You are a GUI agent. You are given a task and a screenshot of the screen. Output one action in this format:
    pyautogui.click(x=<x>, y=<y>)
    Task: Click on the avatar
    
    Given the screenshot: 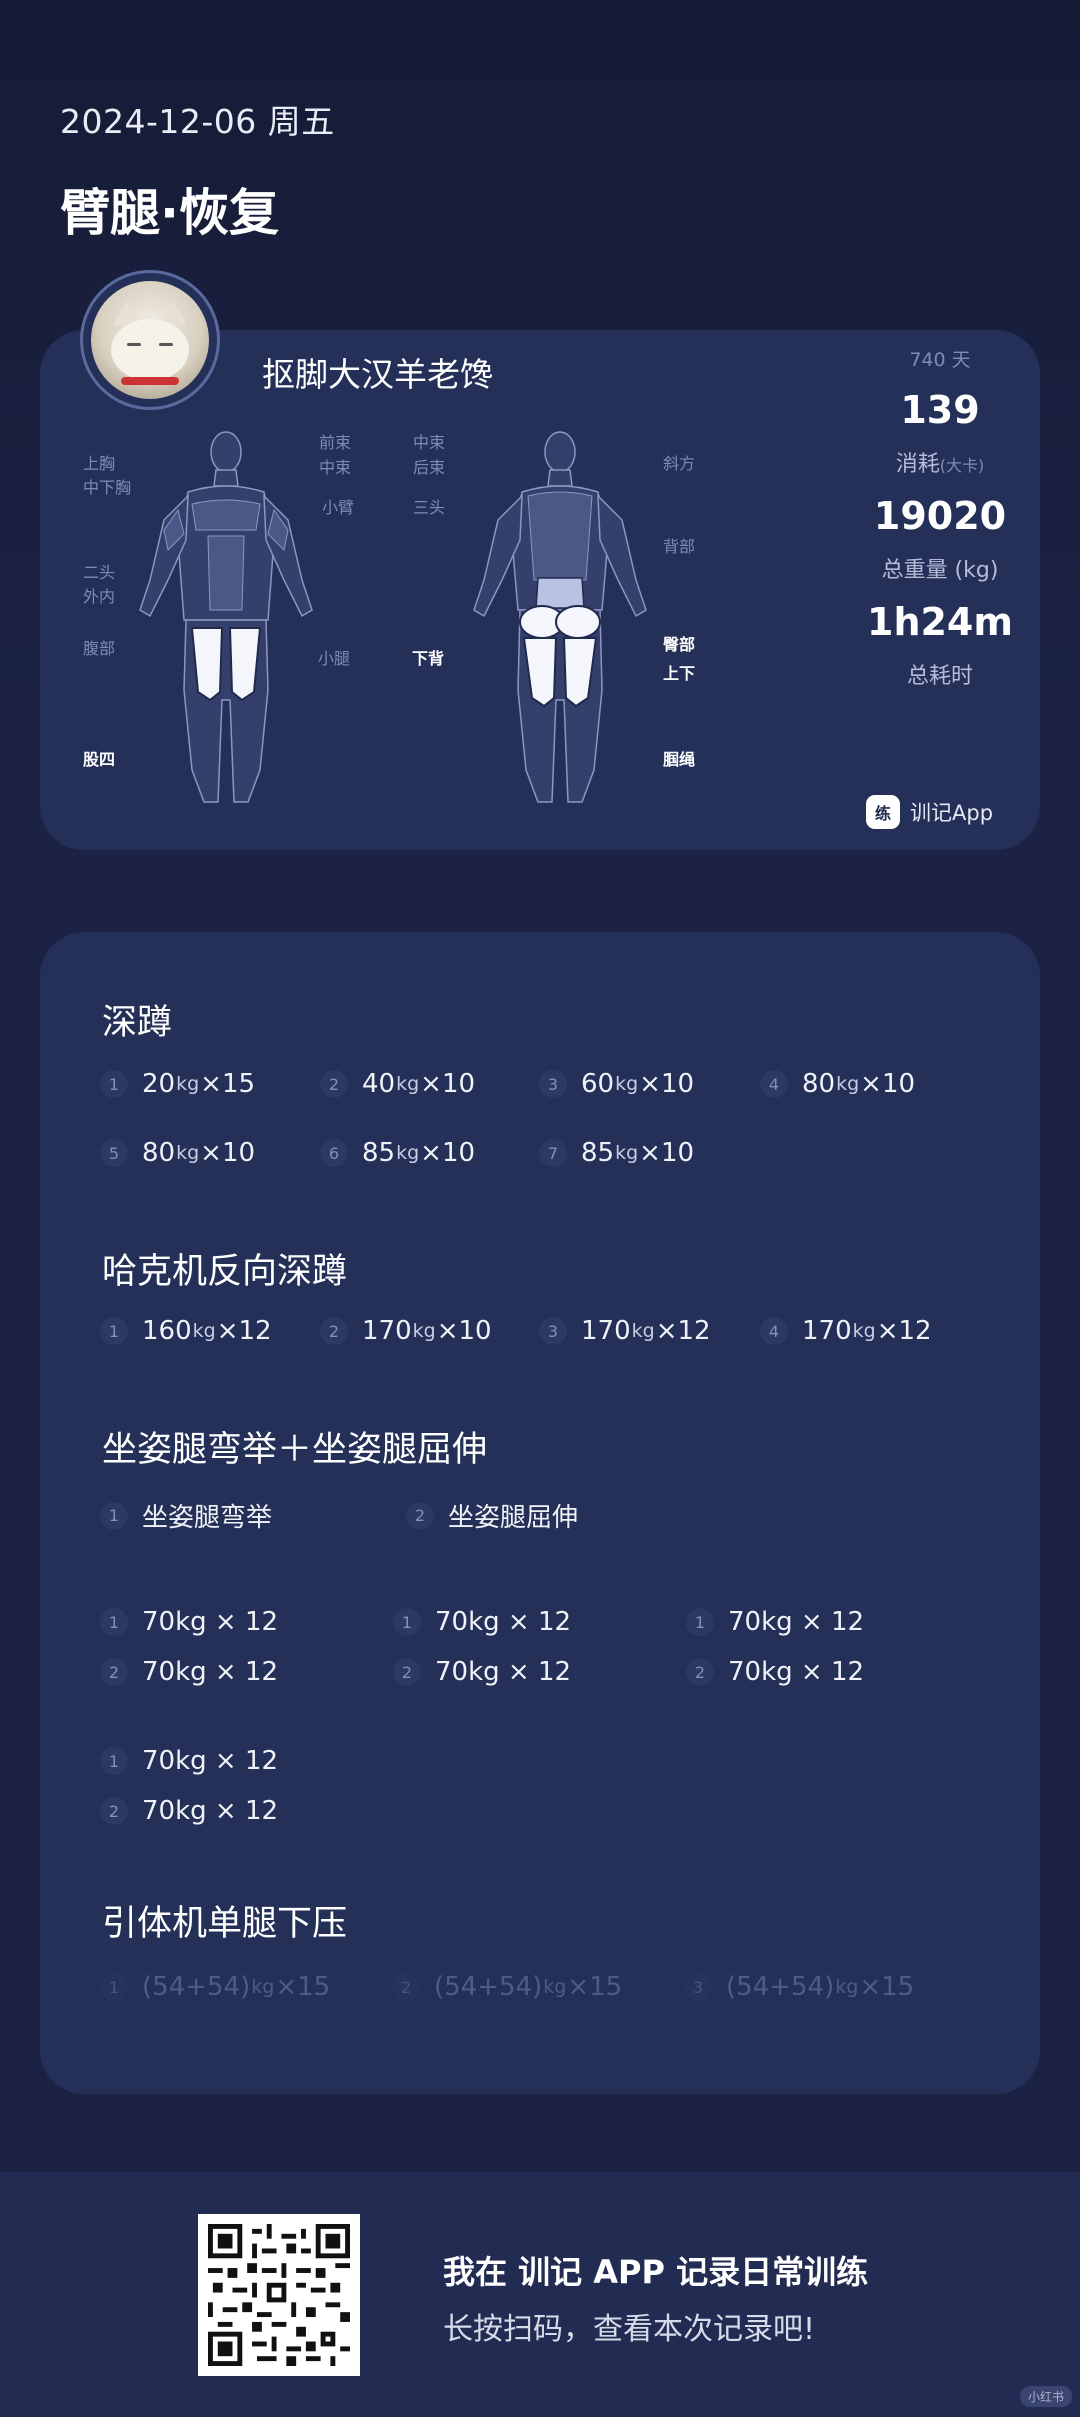 What is the action you would take?
    pyautogui.click(x=150, y=340)
    